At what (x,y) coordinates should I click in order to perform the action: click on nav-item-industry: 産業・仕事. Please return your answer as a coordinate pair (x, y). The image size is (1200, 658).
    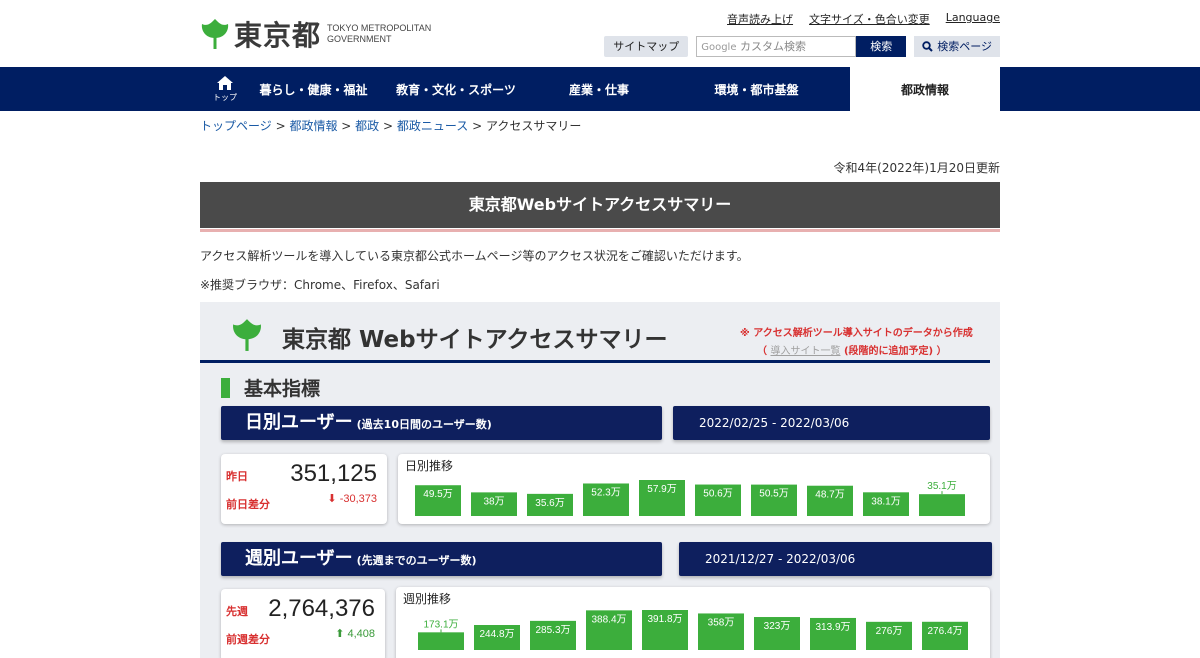
    Looking at the image, I should click on (599, 89).